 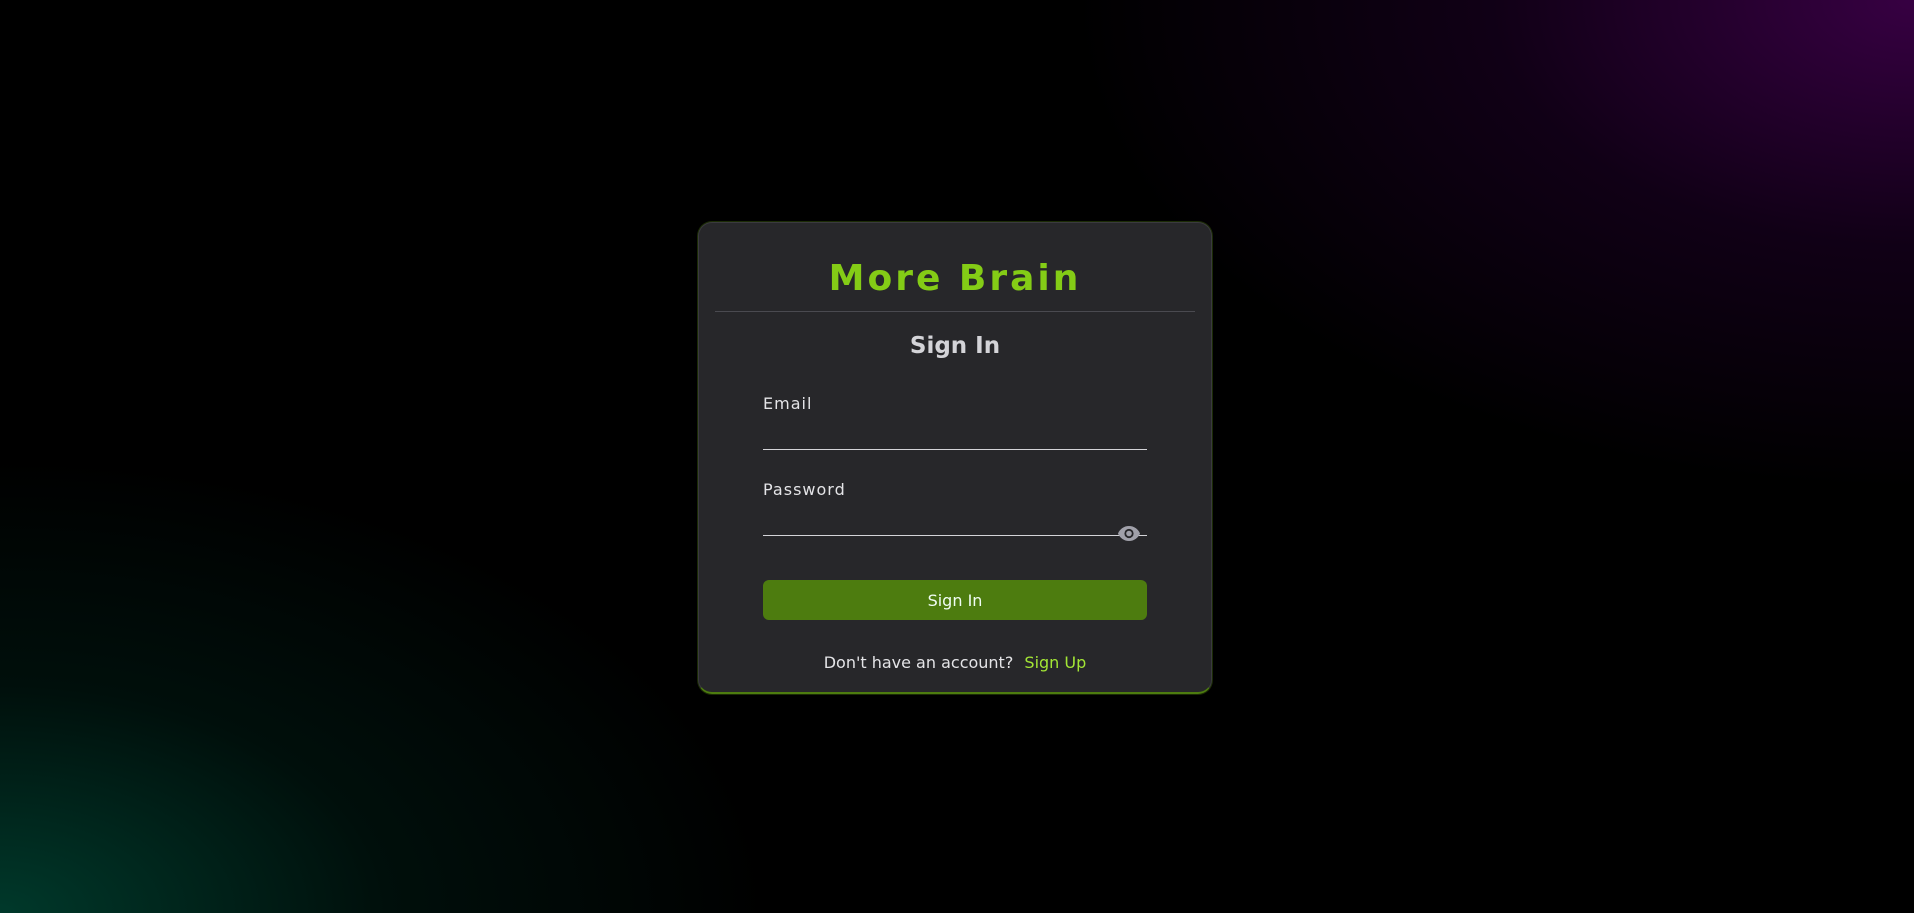 I want to click on eye-icon, so click(x=1129, y=533).